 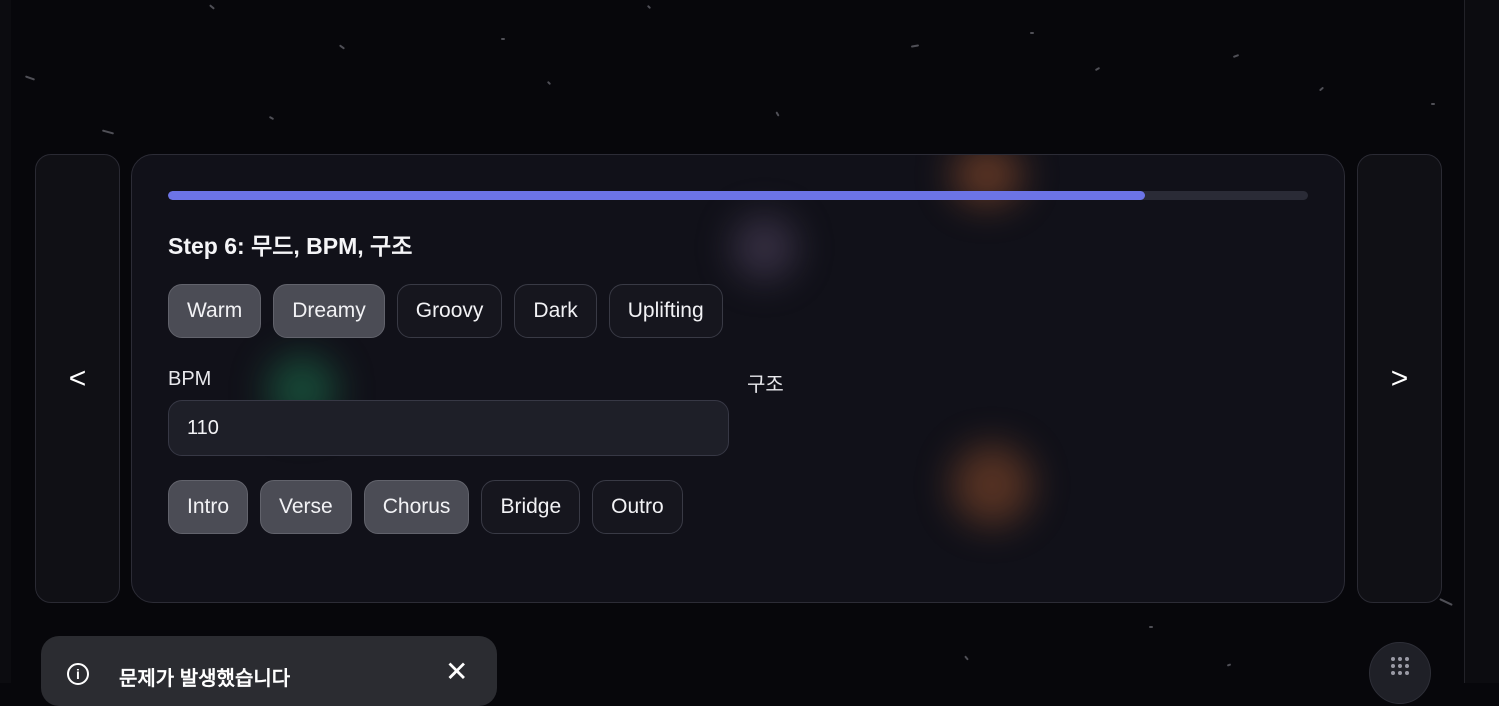 I want to click on mood-chip-warm: Warm, so click(x=215, y=311).